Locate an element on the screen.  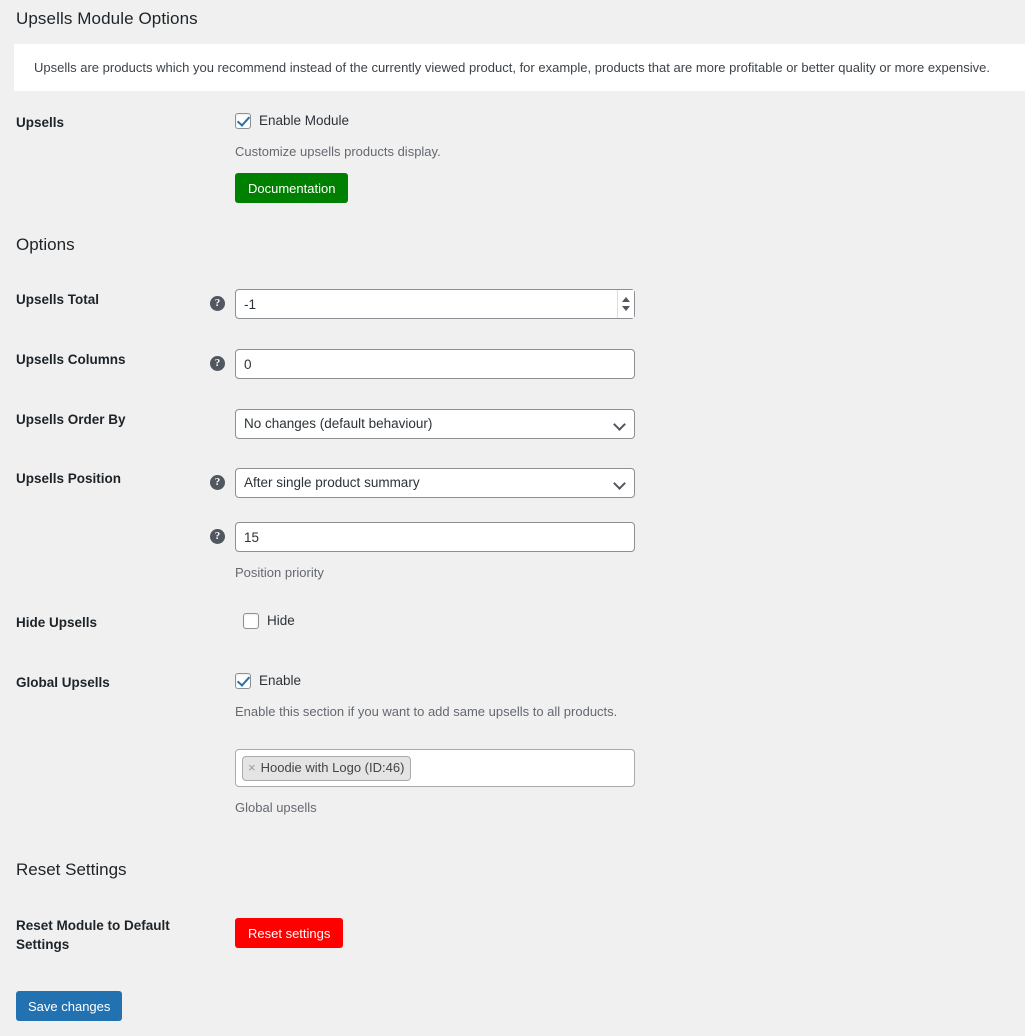
row-field-upsells-total: ? is located at coordinates (617, 304).